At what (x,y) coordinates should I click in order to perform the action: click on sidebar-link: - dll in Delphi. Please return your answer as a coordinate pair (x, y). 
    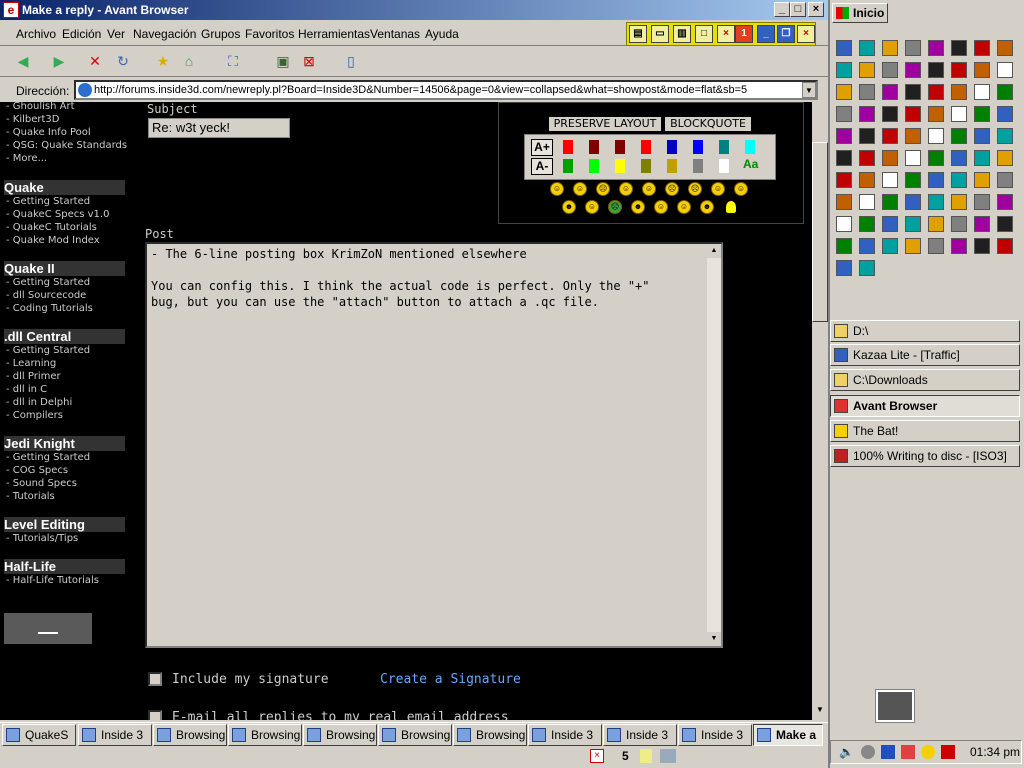
    Looking at the image, I should click on (39, 402).